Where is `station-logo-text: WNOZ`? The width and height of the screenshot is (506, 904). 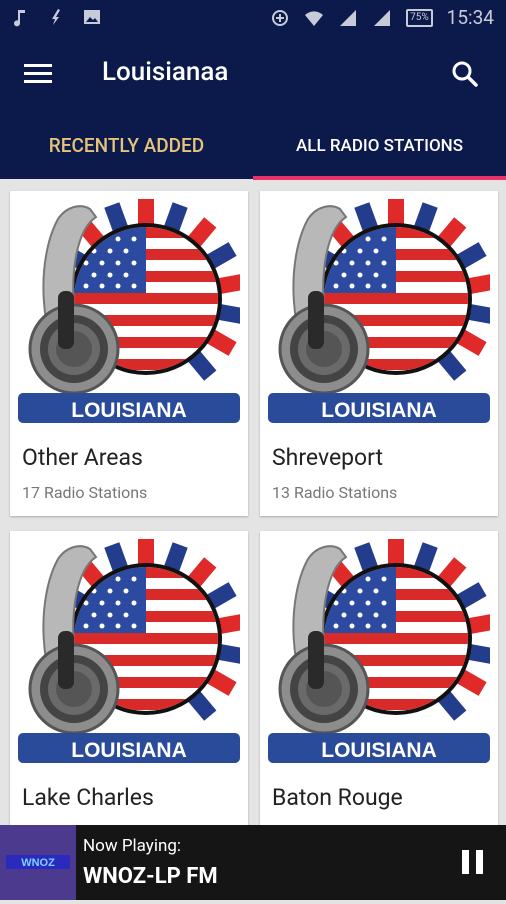 station-logo-text: WNOZ is located at coordinates (38, 863).